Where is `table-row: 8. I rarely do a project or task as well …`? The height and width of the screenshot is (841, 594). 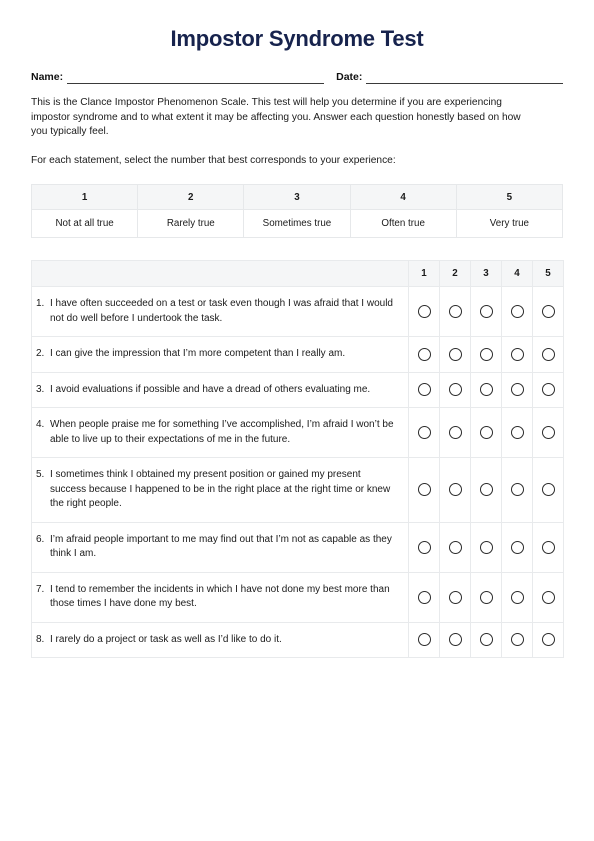
table-row: 8. I rarely do a project or task as well … is located at coordinates (297, 640).